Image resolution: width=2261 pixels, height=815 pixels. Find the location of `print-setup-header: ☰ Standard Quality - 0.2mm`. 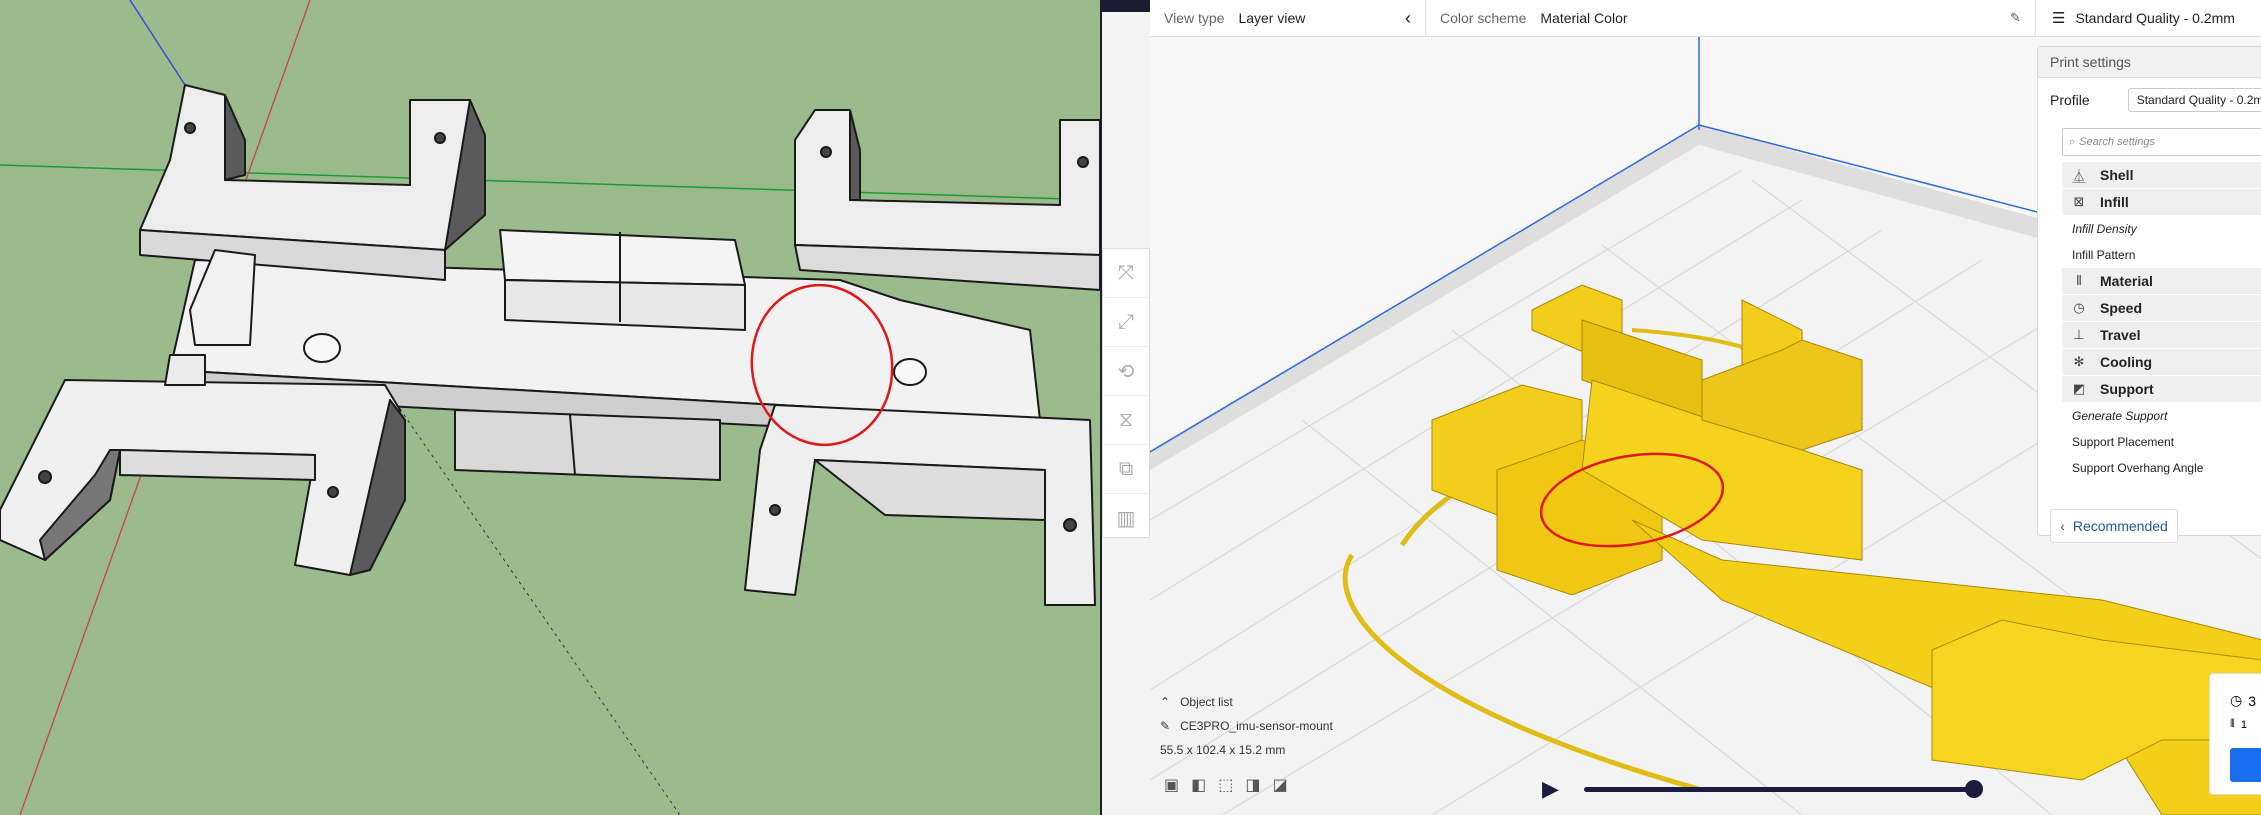

print-setup-header: ☰ Standard Quality - 0.2mm is located at coordinates (2150, 18).